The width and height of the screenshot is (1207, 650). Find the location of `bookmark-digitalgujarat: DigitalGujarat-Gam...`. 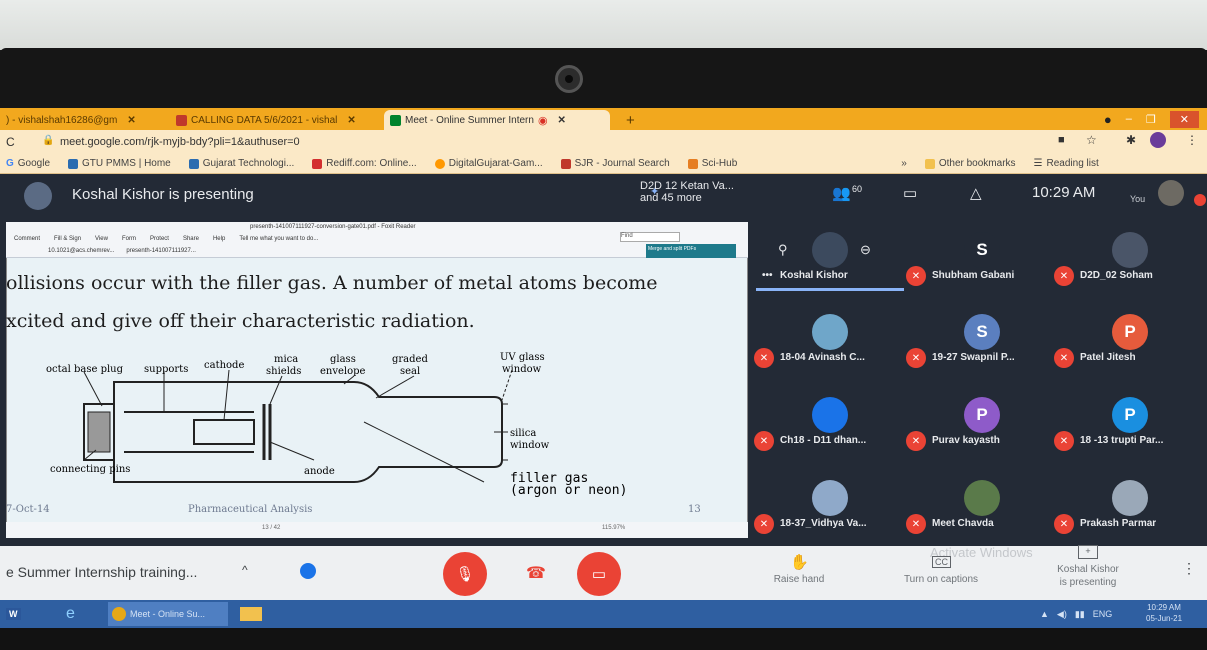

bookmark-digitalgujarat: DigitalGujarat-Gam... is located at coordinates (488, 163).